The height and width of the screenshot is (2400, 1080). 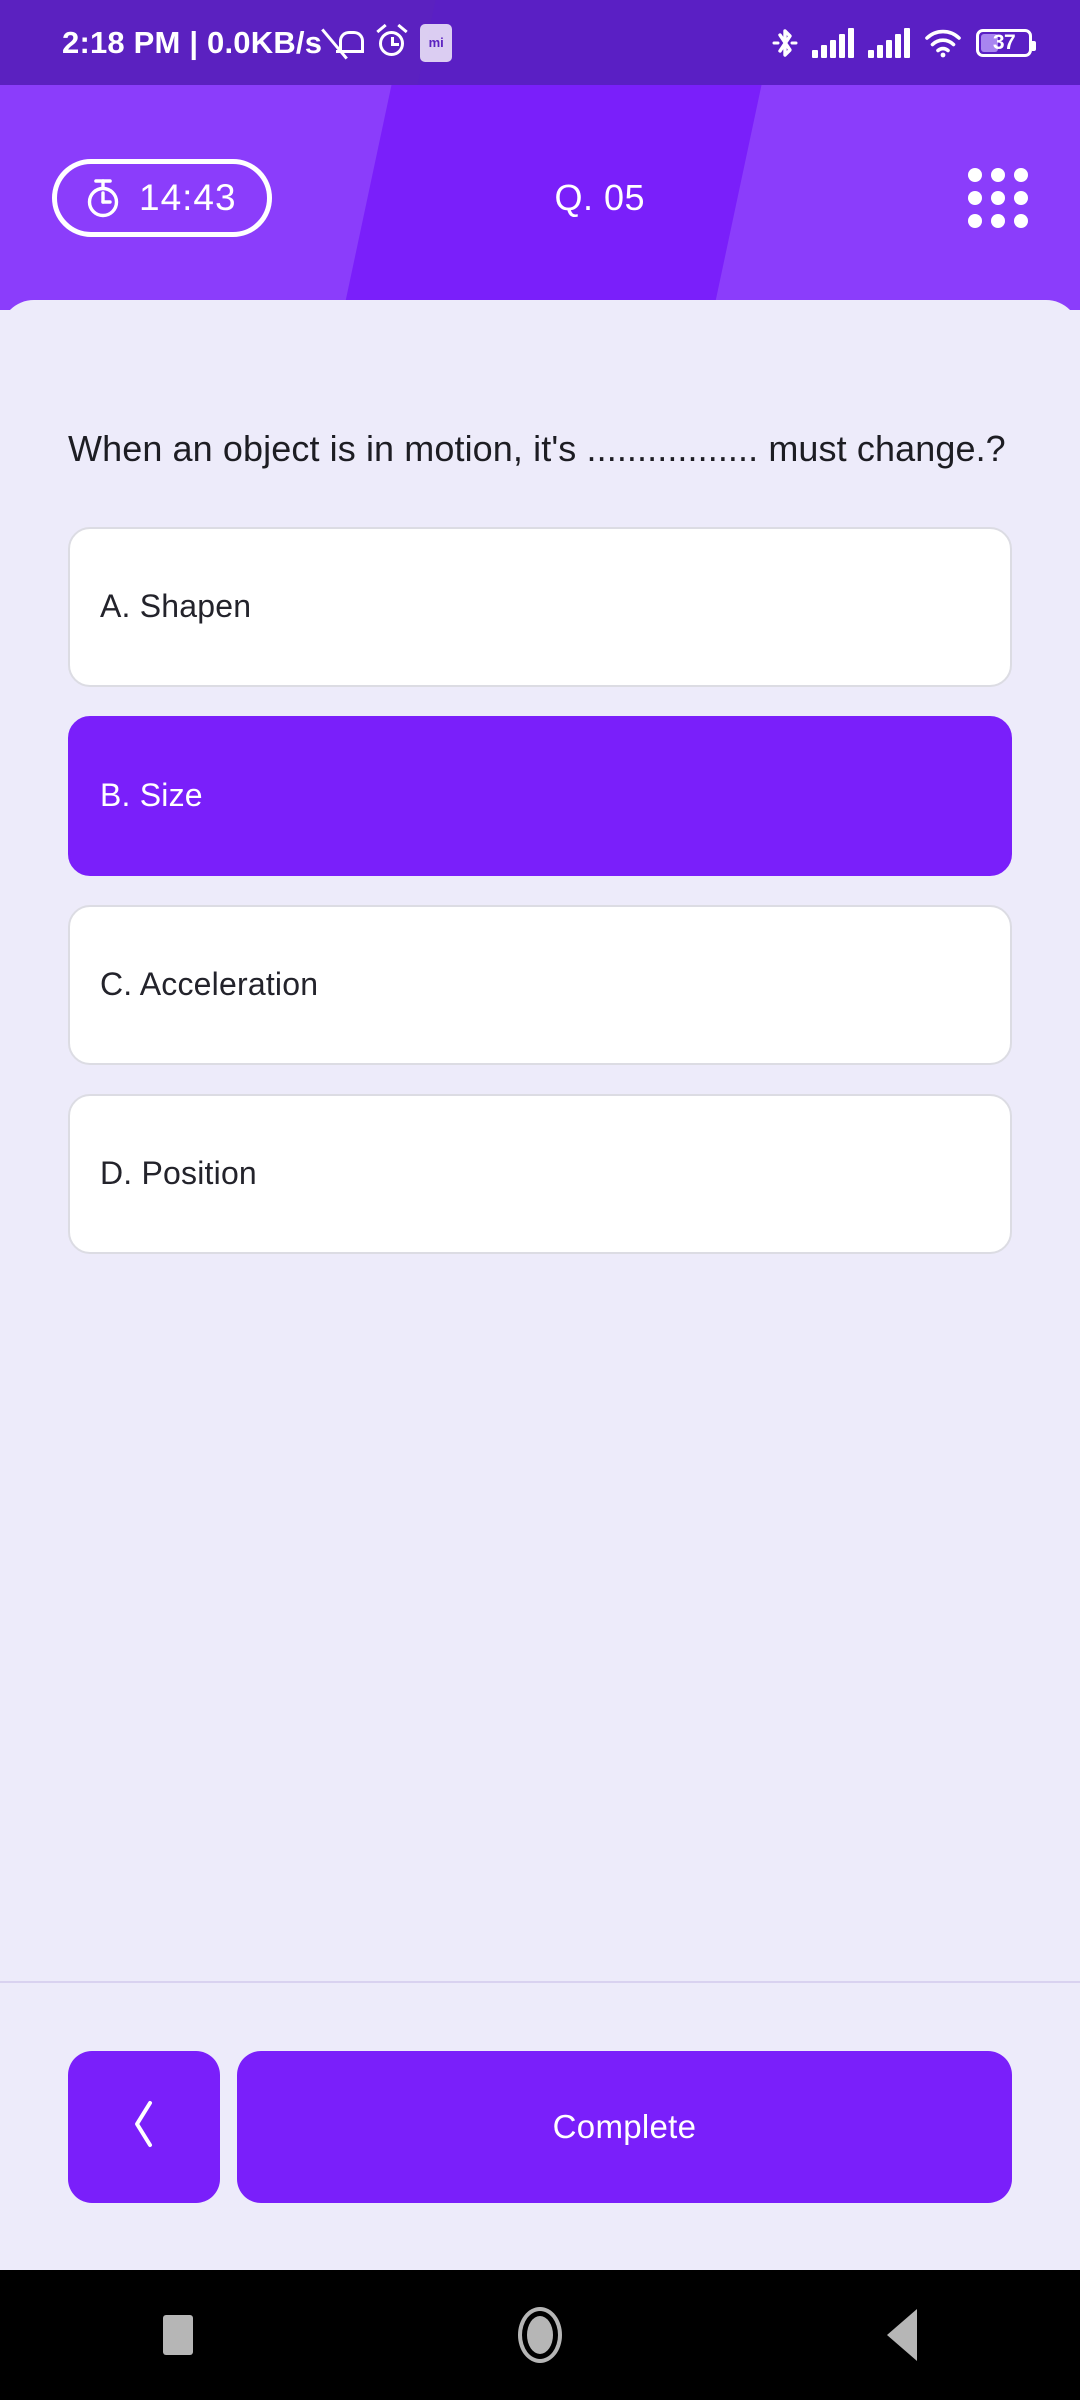 What do you see at coordinates (540, 1173) in the screenshot?
I see `option-d: D. Position` at bounding box center [540, 1173].